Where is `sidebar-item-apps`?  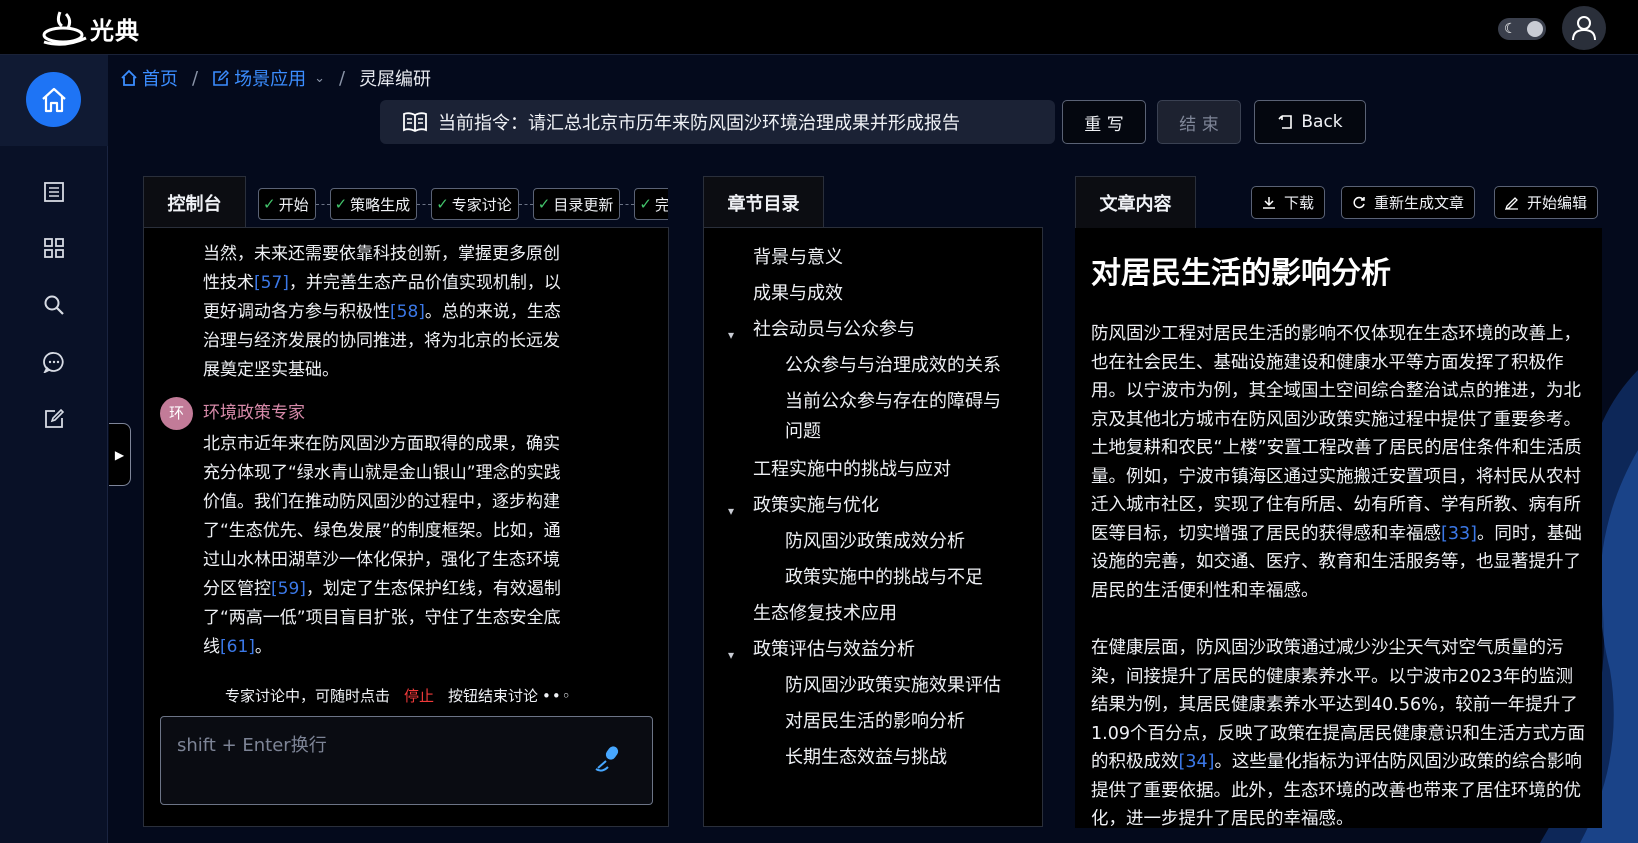
sidebar-item-apps is located at coordinates (54, 248).